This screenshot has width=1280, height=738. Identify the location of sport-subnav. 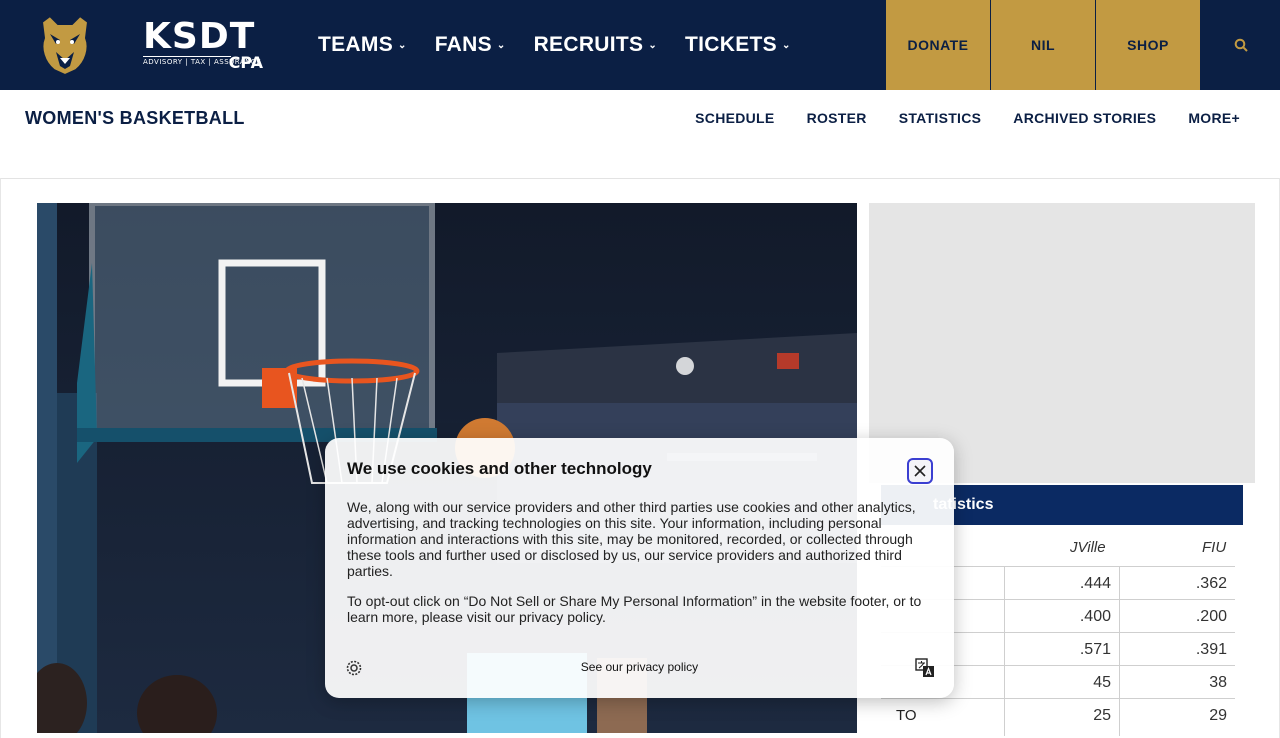
(640, 134).